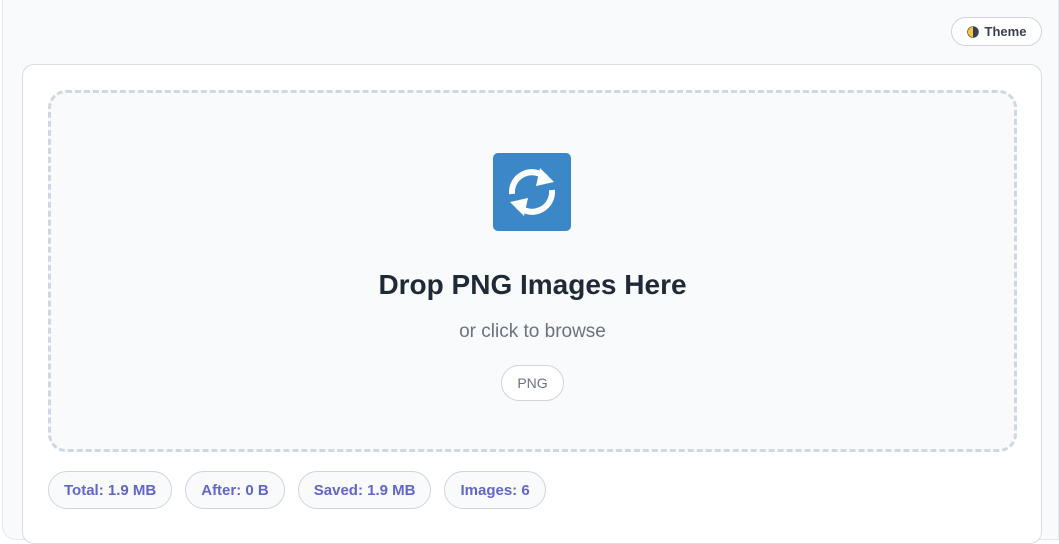  What do you see at coordinates (1005, 31) in the screenshot?
I see `theme-label: Theme` at bounding box center [1005, 31].